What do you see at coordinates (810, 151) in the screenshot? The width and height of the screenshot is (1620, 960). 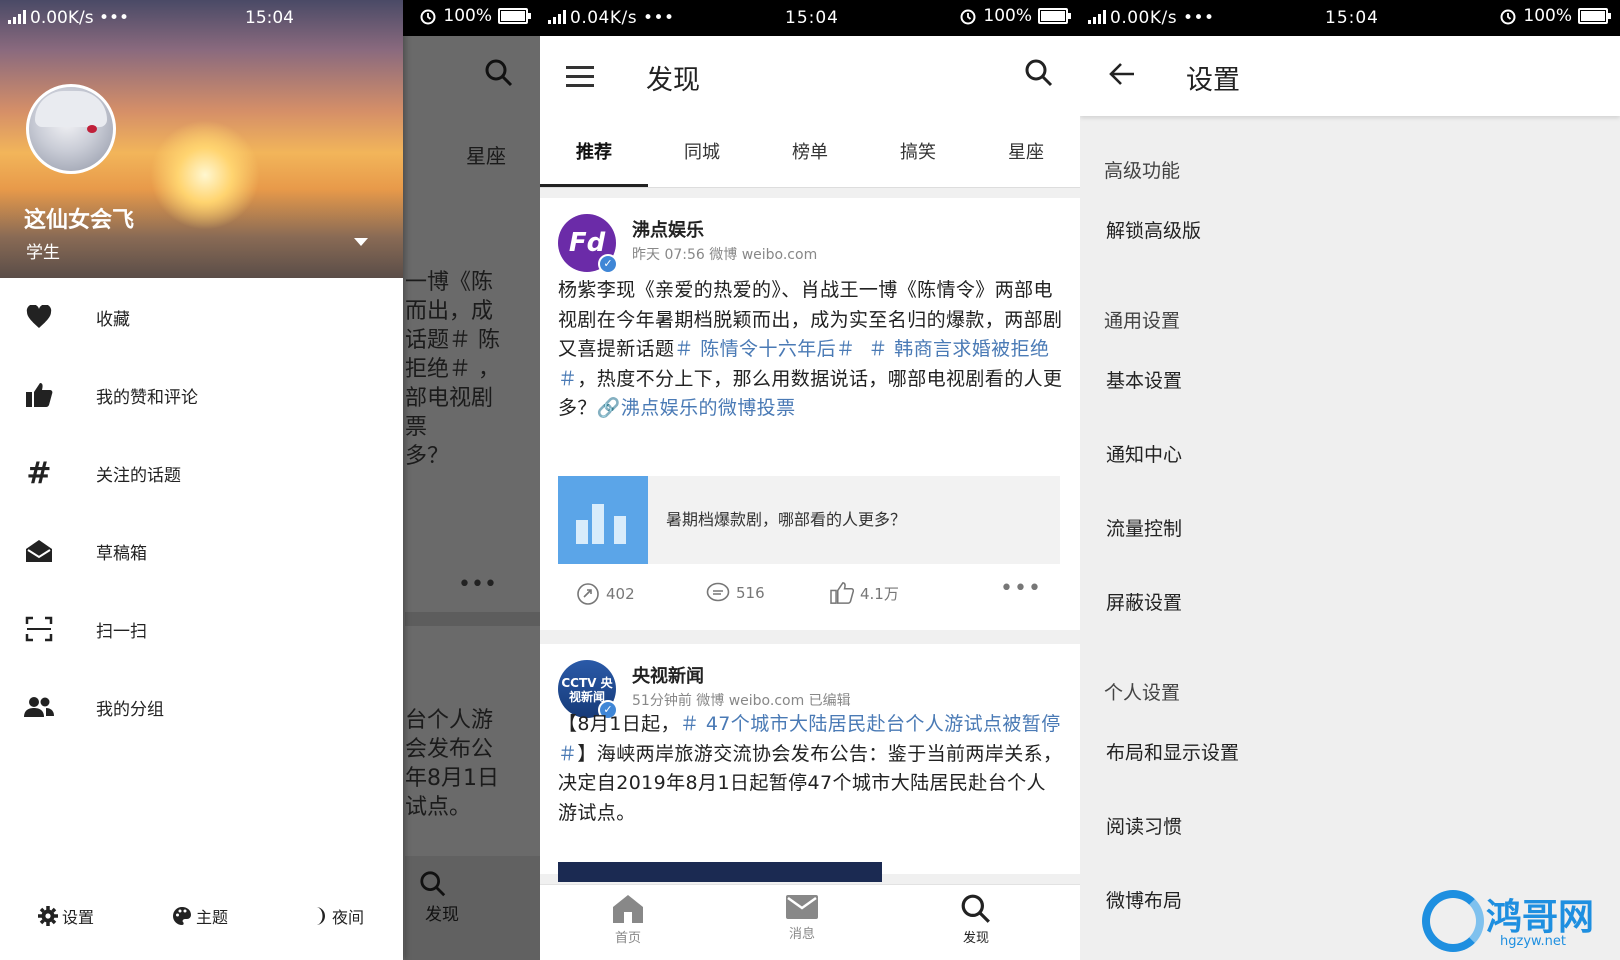 I see `tab-ranking: 榜单` at bounding box center [810, 151].